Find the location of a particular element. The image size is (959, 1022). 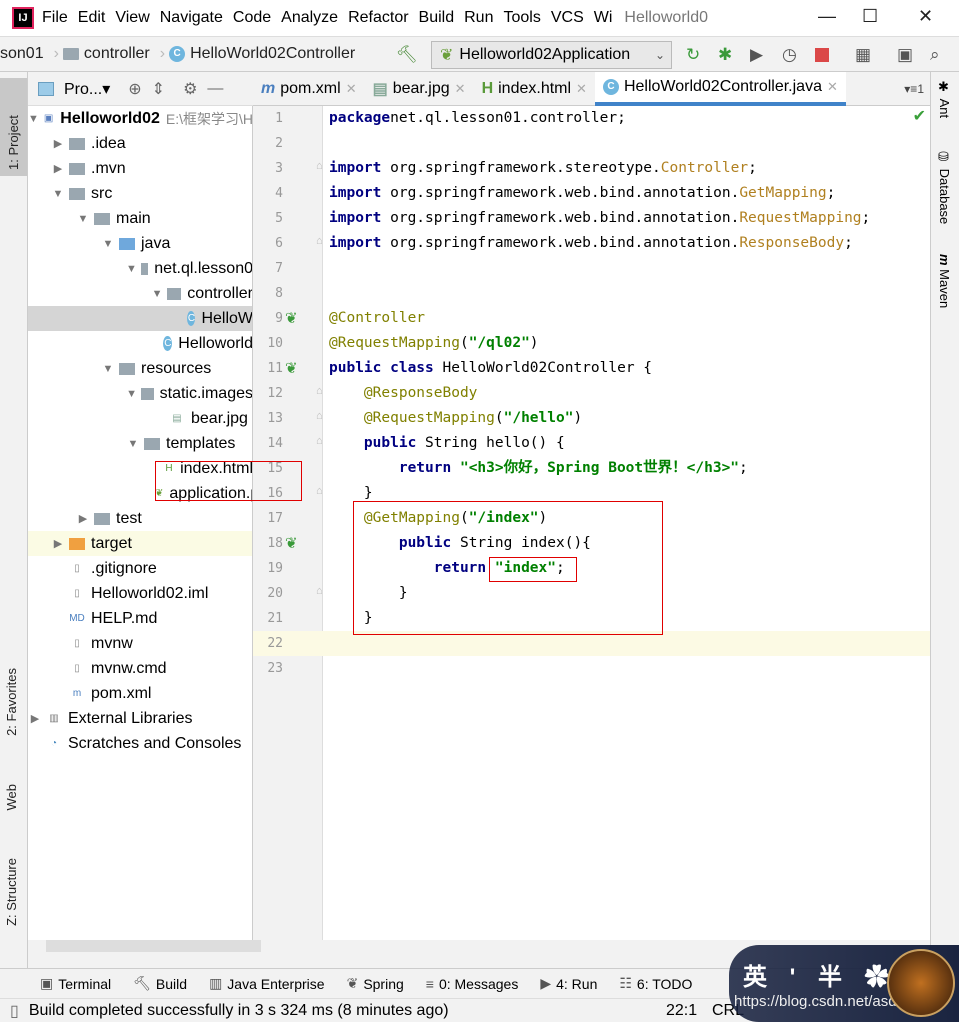

minimize-button: — is located at coordinates (827, 16).